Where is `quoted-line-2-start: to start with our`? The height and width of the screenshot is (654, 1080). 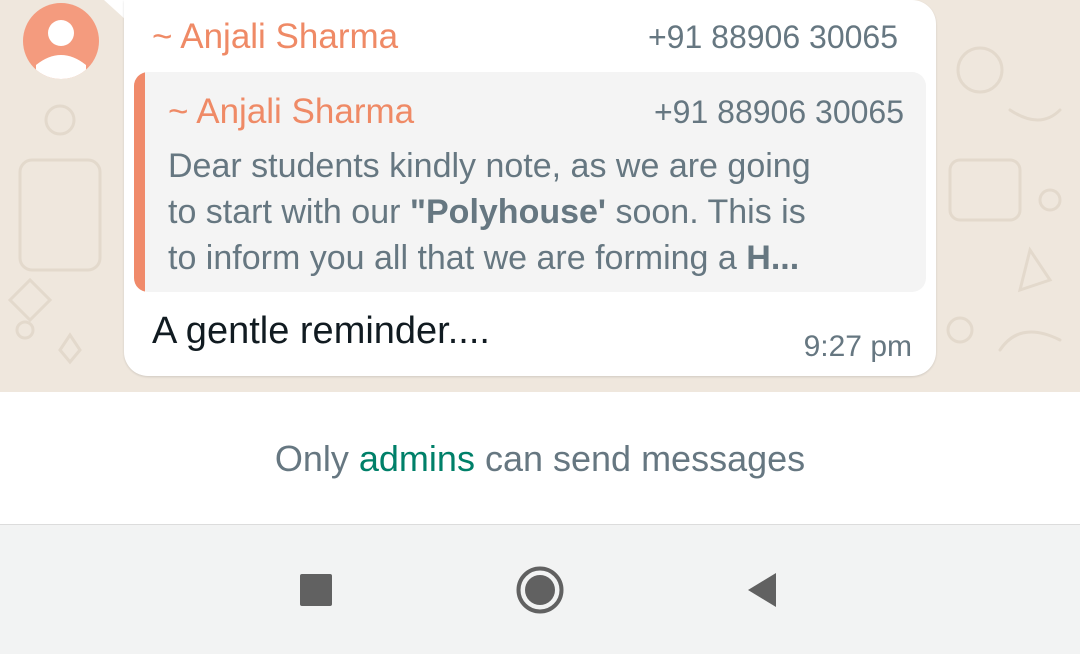
quoted-line-2-start: to start with our is located at coordinates (289, 212).